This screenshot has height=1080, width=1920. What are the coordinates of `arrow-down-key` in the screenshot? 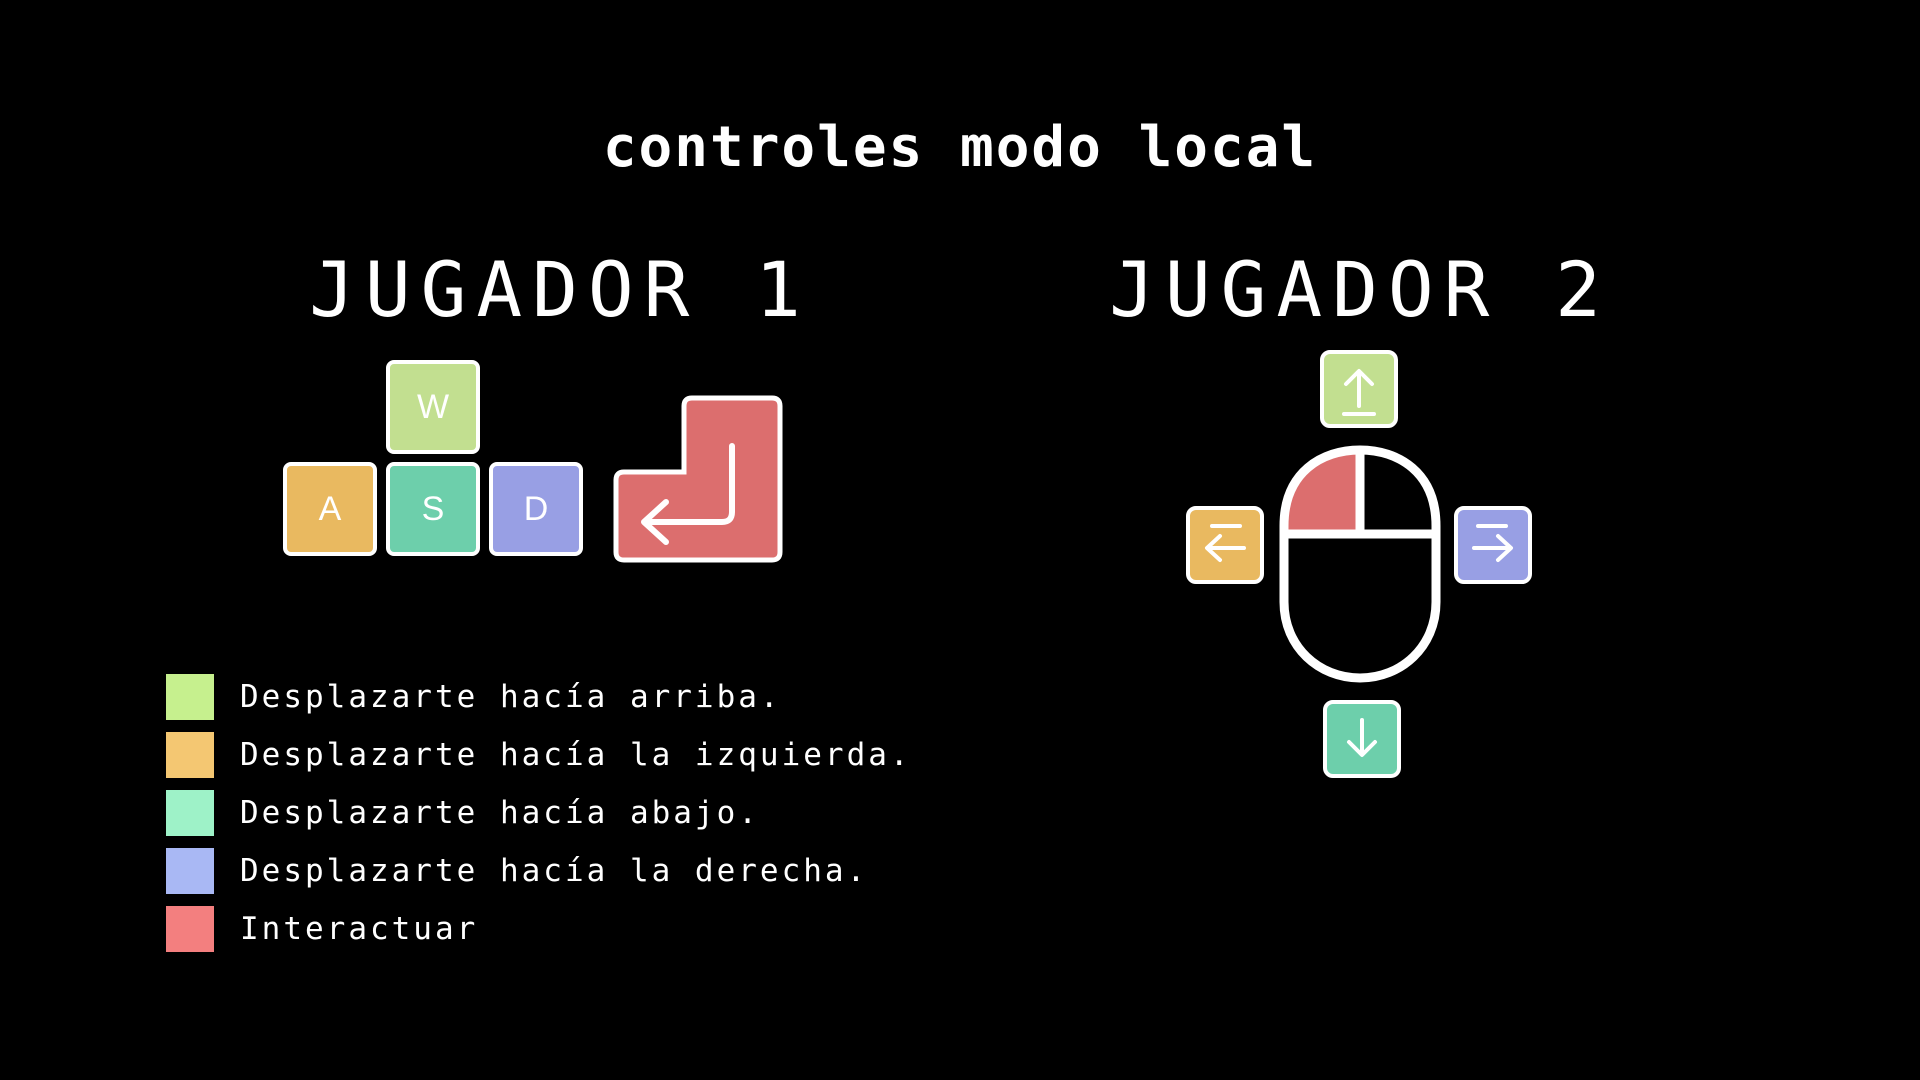 It's located at (1362, 739).